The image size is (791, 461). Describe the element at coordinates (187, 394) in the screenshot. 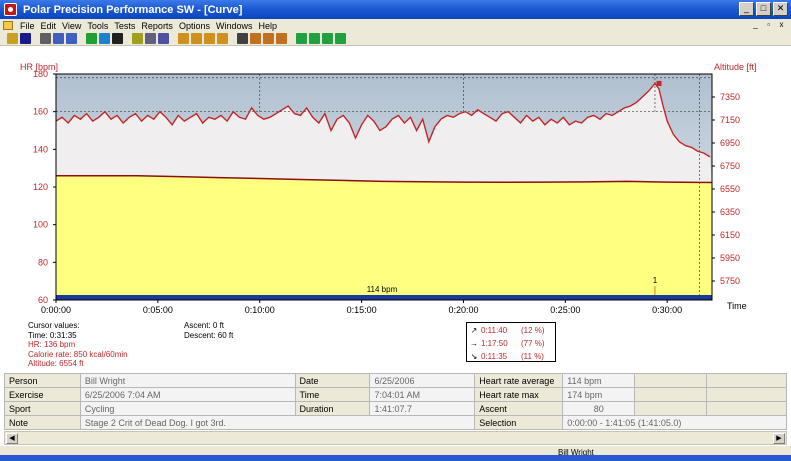

I see `exercise-value: 6/25/2006 7:04 AM` at that location.